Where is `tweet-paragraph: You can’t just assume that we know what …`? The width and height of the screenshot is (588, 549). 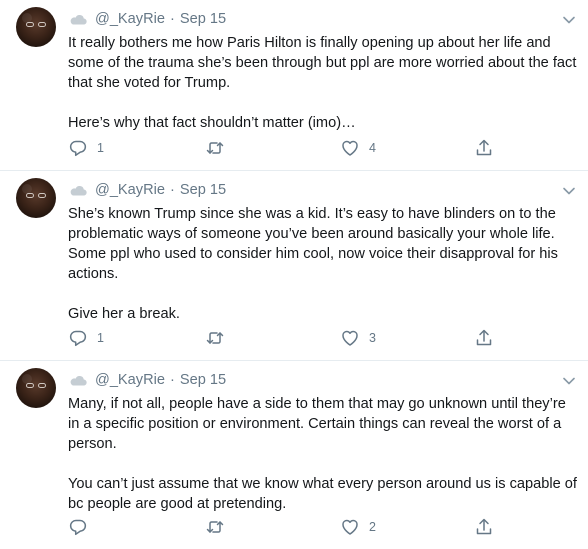
tweet-paragraph: You can’t just assume that we know what … is located at coordinates (322, 494).